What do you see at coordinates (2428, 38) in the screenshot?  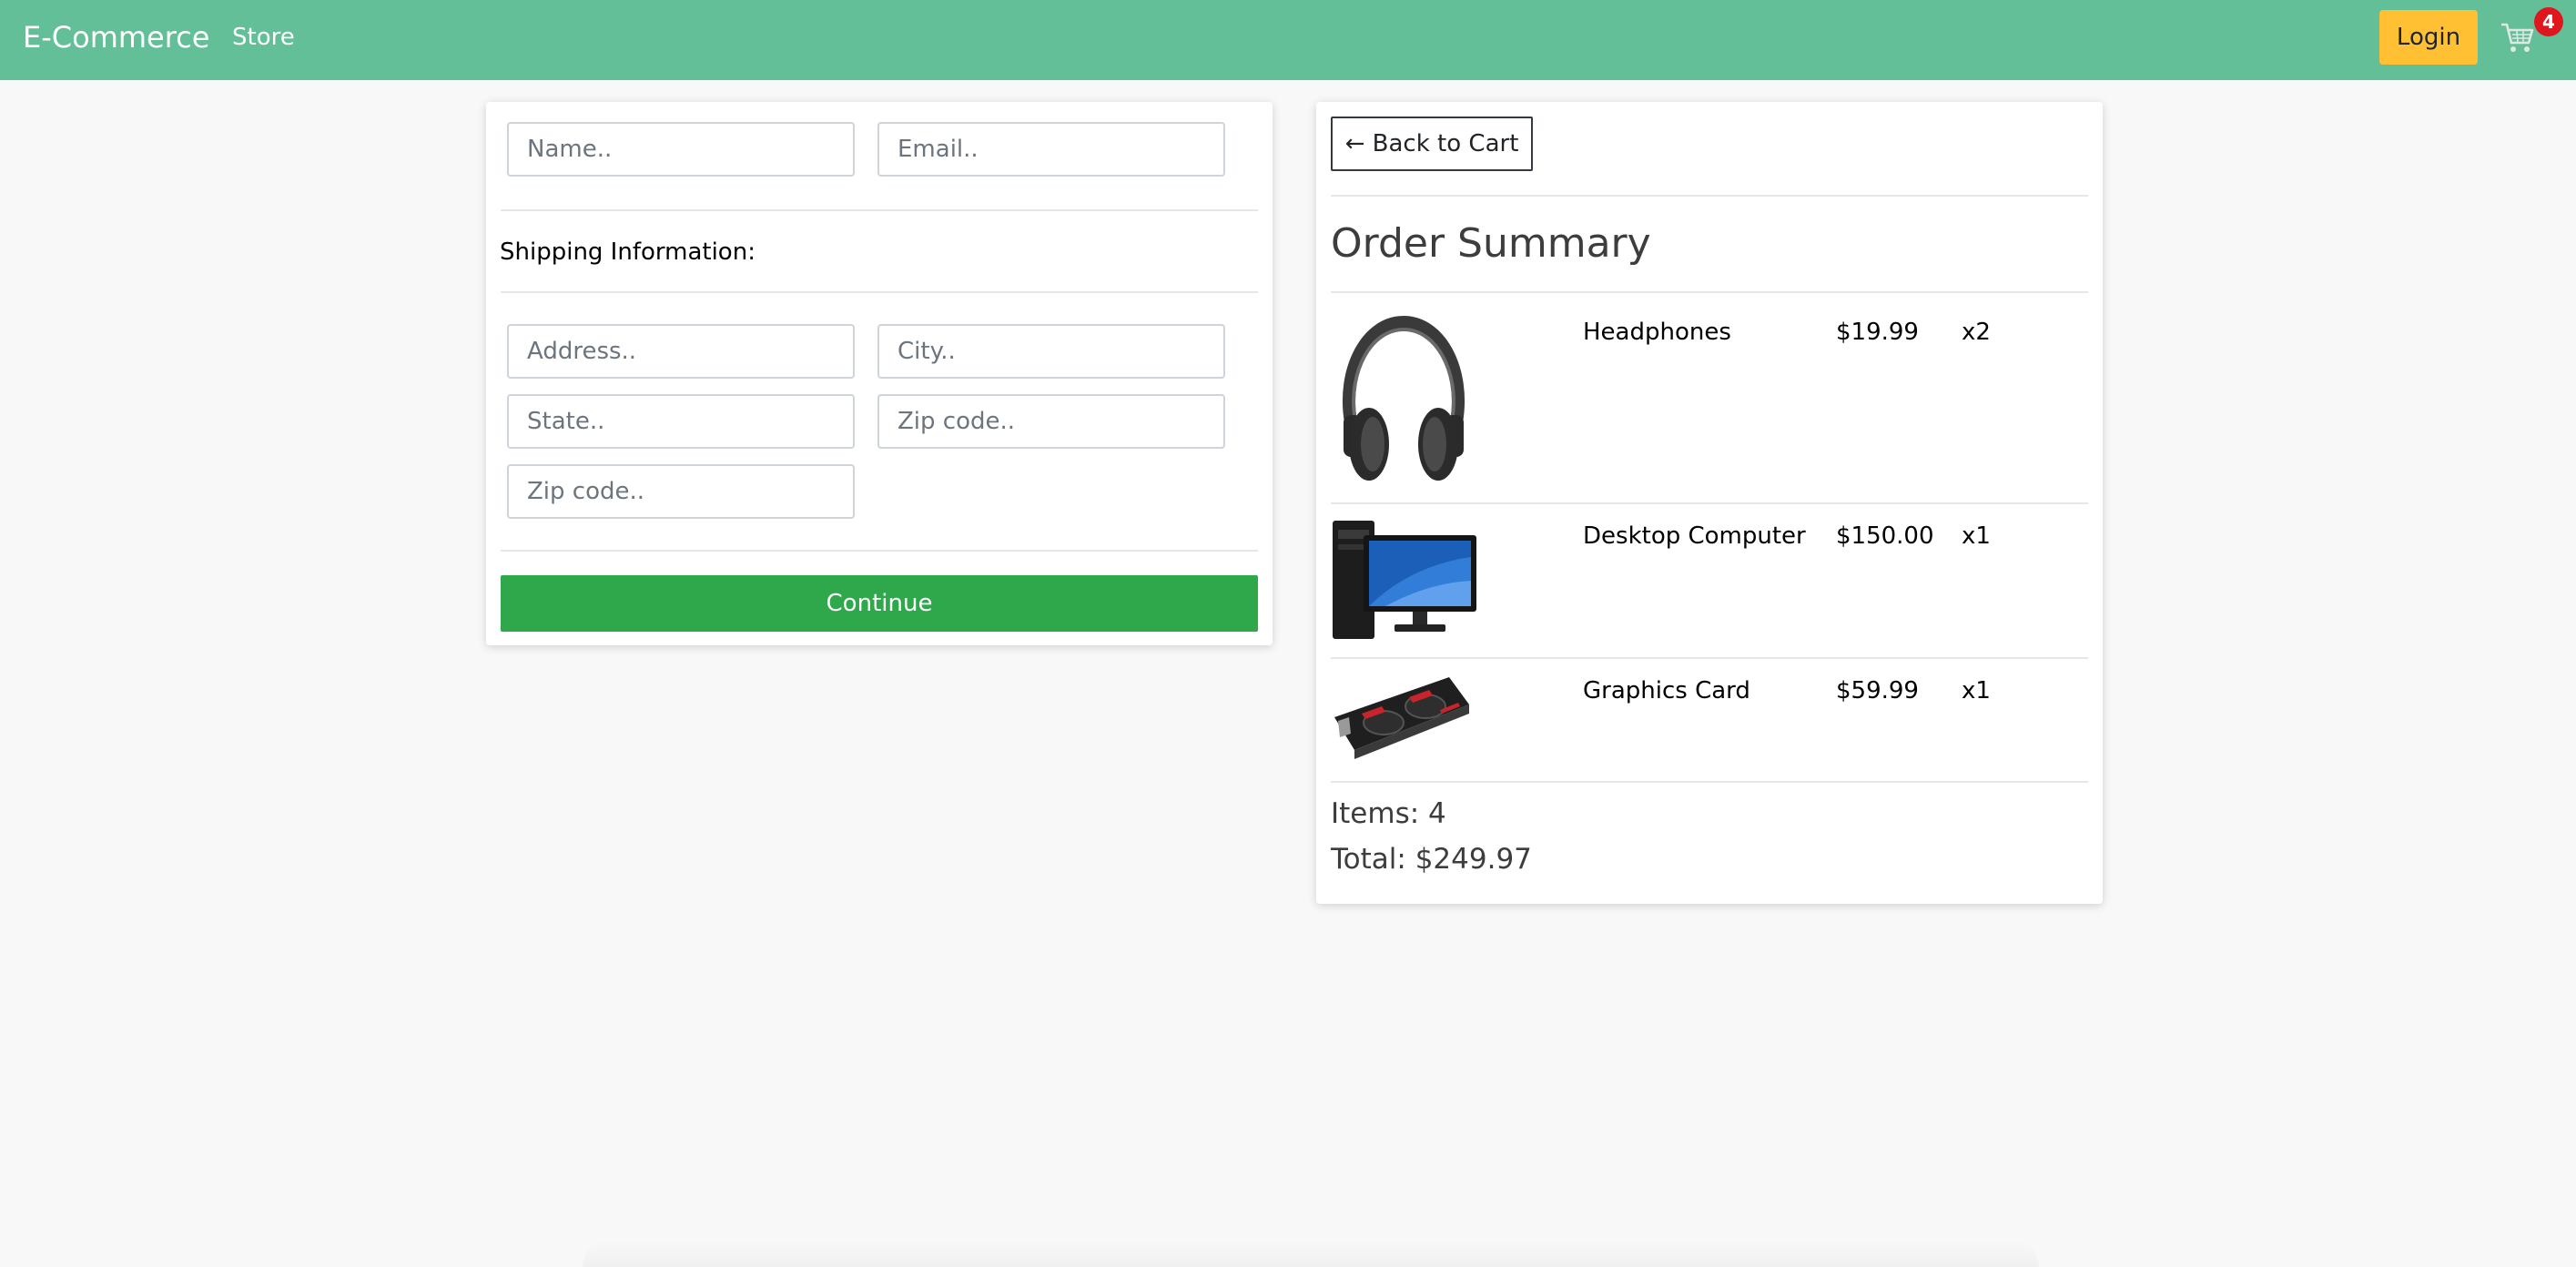 I see `login-button: Login` at bounding box center [2428, 38].